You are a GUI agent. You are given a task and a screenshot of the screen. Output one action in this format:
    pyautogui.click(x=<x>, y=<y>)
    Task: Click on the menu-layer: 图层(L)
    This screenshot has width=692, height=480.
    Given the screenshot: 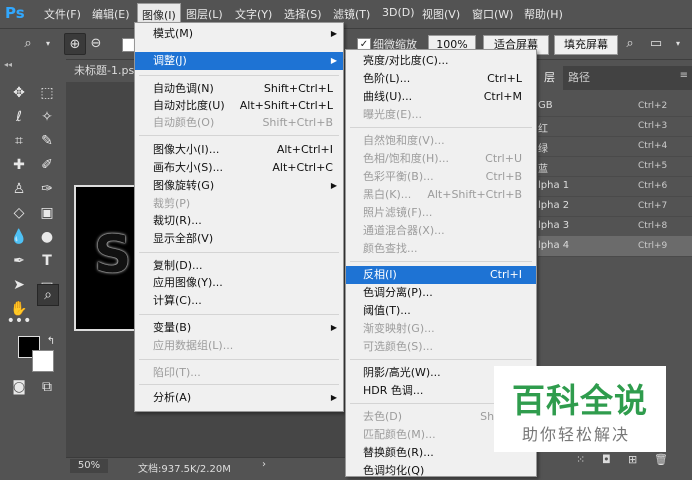 What is the action you would take?
    pyautogui.click(x=204, y=14)
    